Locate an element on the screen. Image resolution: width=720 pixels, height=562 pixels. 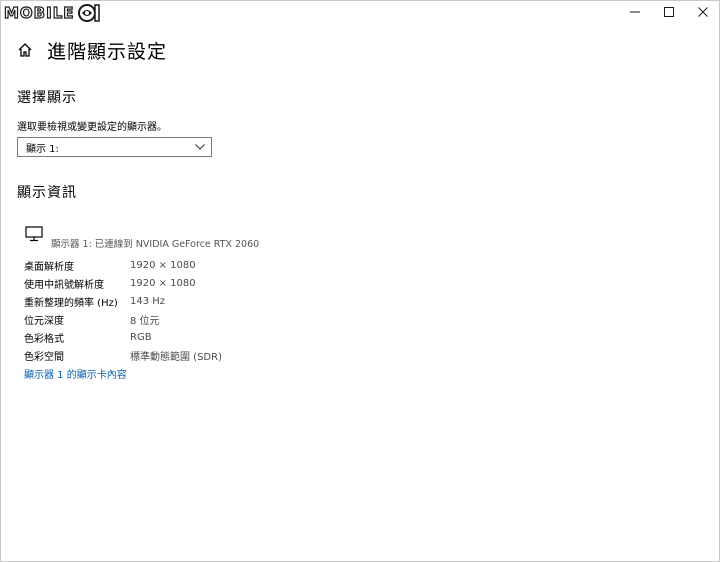
info-value: RGB is located at coordinates (141, 337).